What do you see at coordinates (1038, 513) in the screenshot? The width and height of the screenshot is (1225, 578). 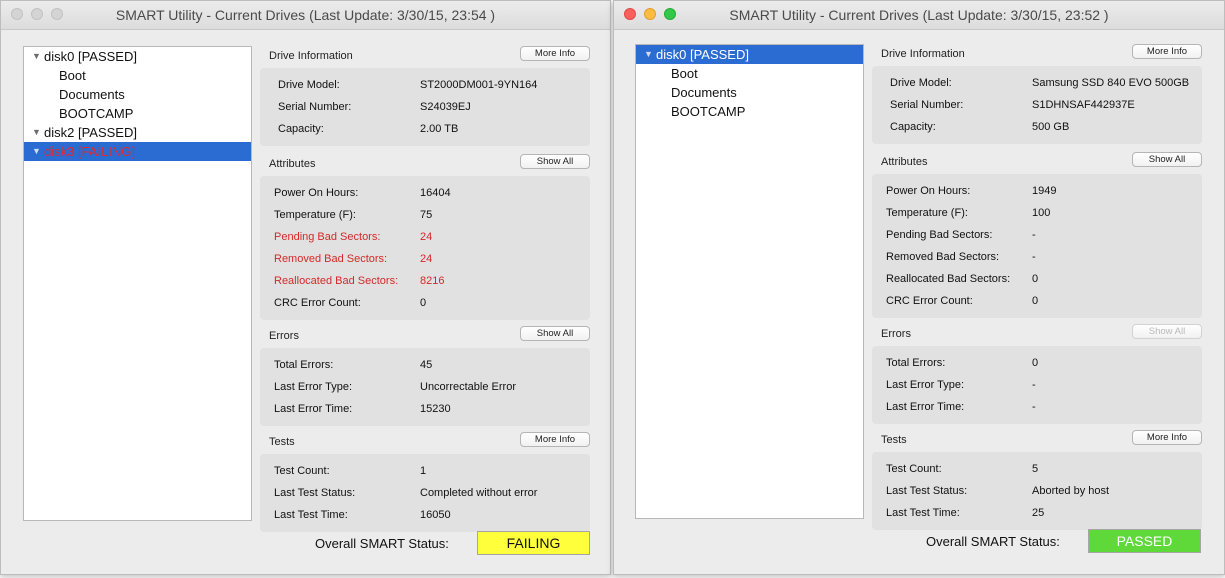 I see `row-value: 25` at bounding box center [1038, 513].